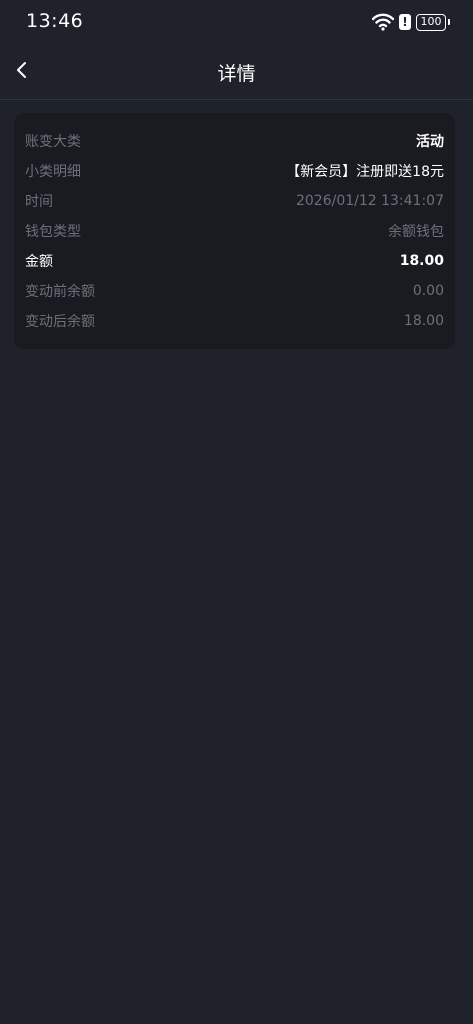 The height and width of the screenshot is (1024, 473). I want to click on time-value: 2026/01/12 13:41:07, so click(369, 201).